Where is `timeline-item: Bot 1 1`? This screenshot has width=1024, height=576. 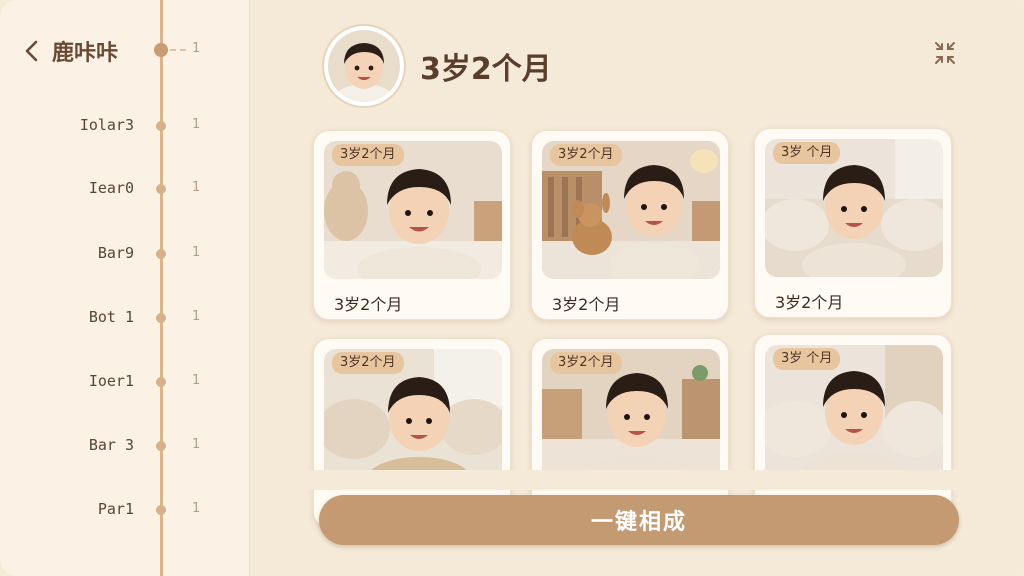
timeline-item: Bot 1 1 is located at coordinates (125, 318).